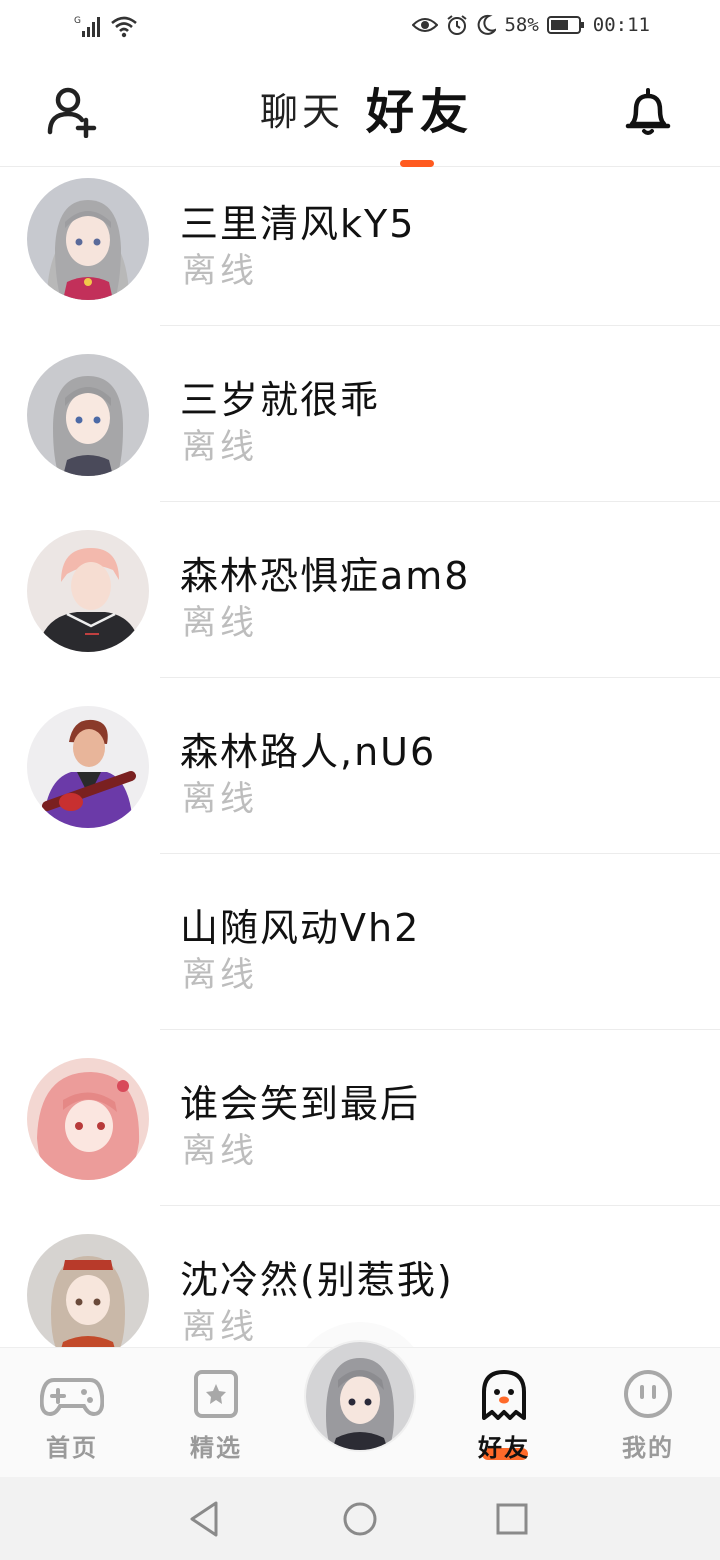 This screenshot has height=1560, width=720. What do you see at coordinates (216, 1394) in the screenshot?
I see `star-icon` at bounding box center [216, 1394].